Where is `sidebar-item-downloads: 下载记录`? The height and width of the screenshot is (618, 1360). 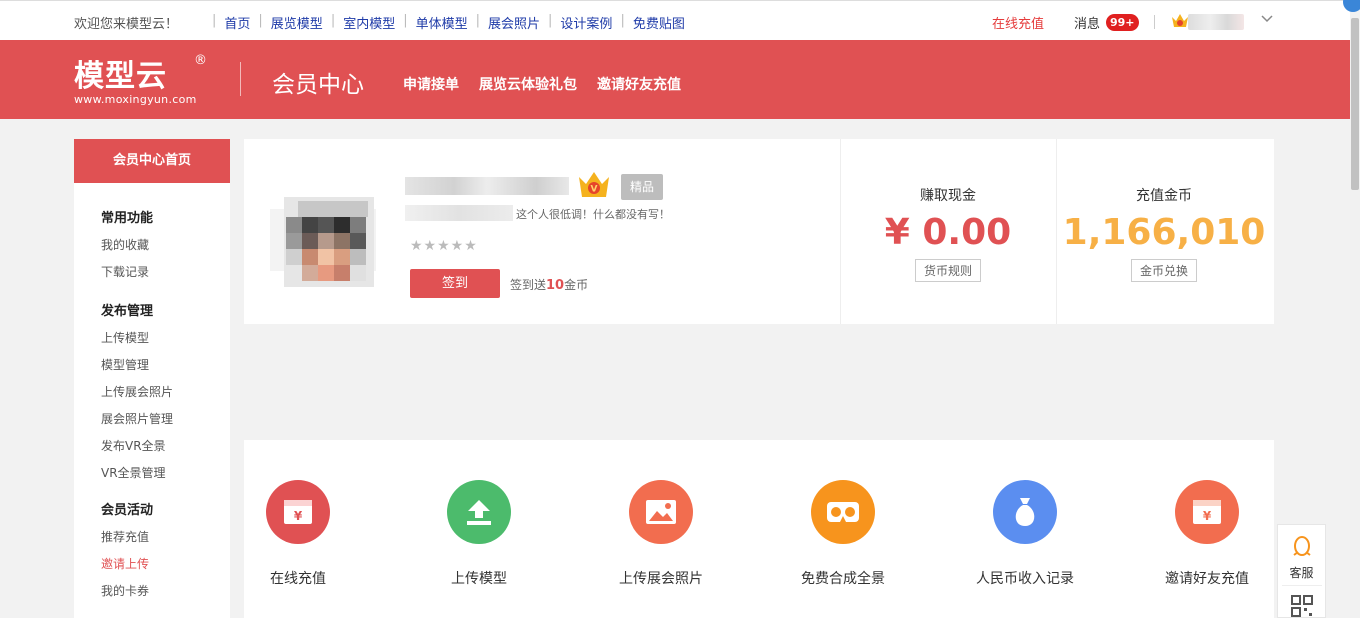 sidebar-item-downloads: 下载记录 is located at coordinates (165, 272).